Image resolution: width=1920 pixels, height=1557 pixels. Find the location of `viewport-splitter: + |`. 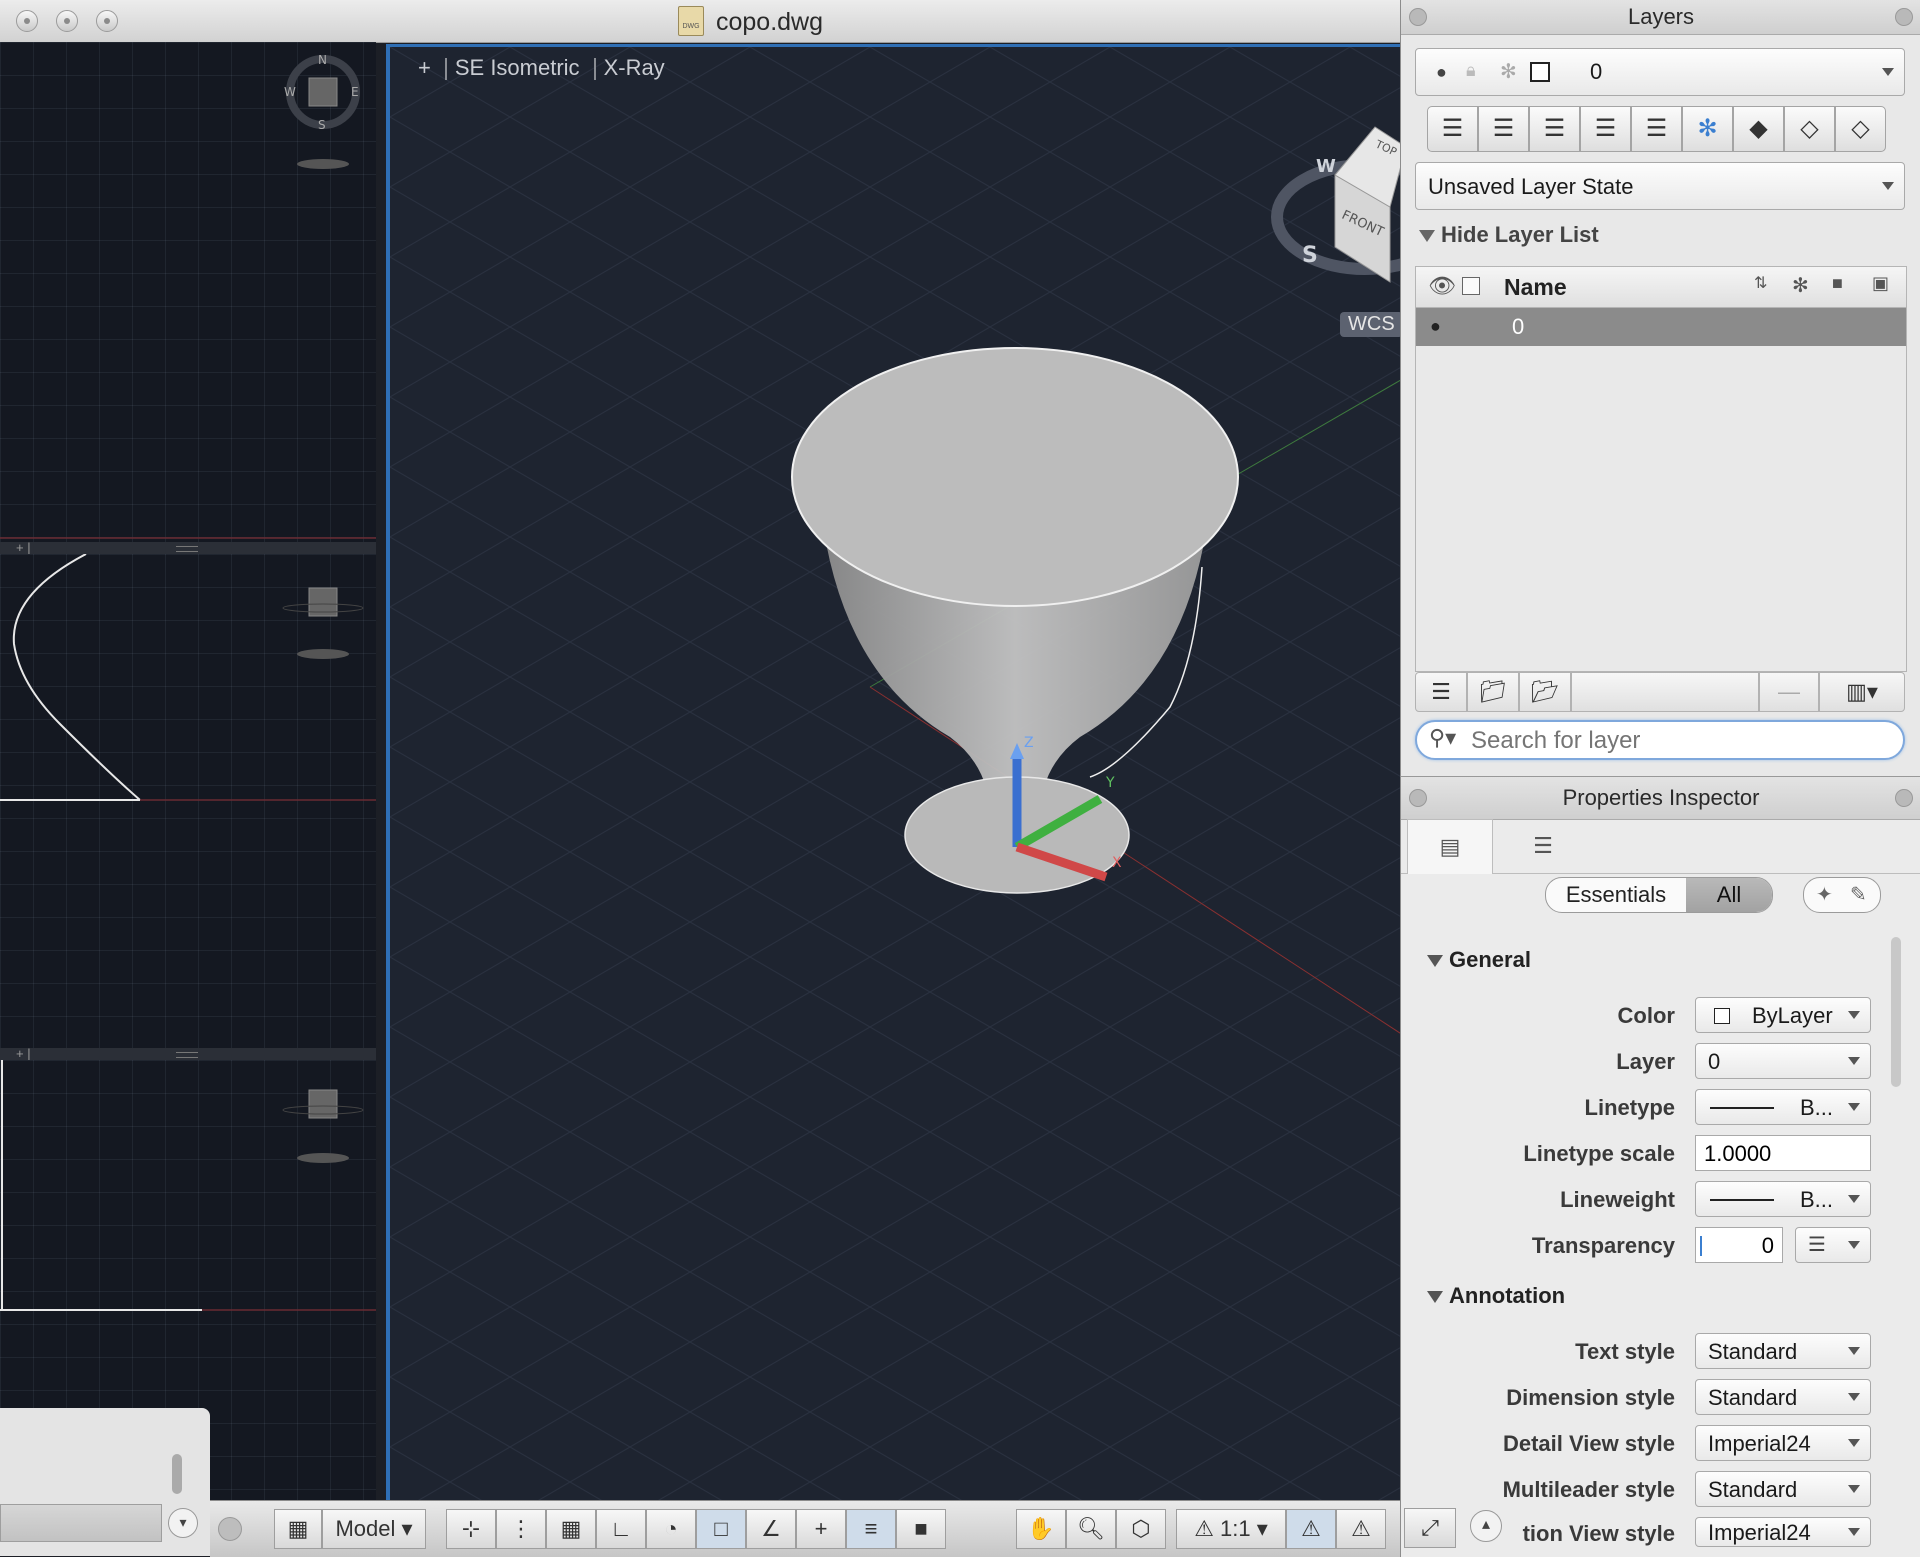

viewport-splitter: + | is located at coordinates (188, 547).